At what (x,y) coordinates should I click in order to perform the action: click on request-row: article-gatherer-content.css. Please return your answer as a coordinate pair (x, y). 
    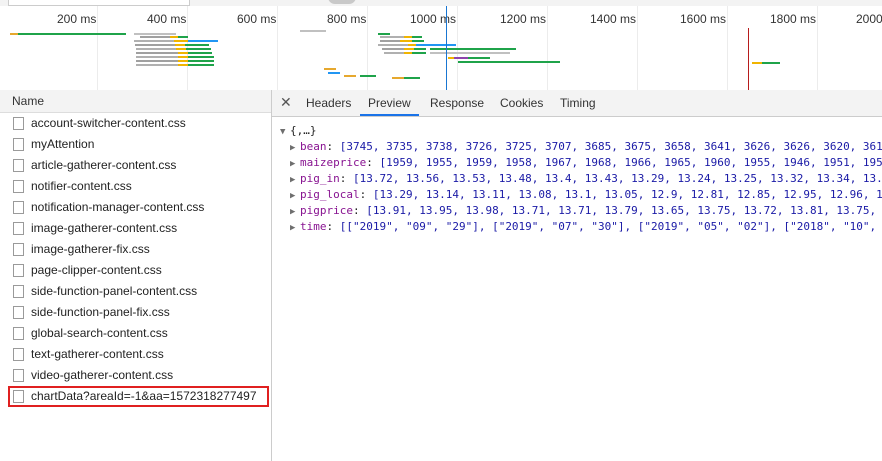
    Looking at the image, I should click on (135, 165).